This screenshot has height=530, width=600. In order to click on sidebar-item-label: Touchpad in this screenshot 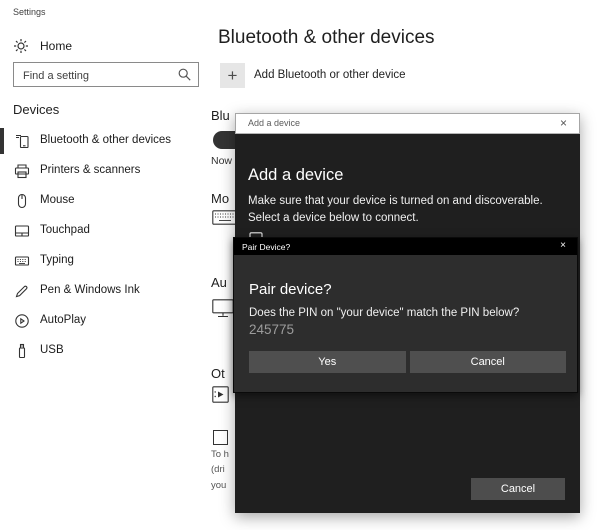, I will do `click(65, 230)`.